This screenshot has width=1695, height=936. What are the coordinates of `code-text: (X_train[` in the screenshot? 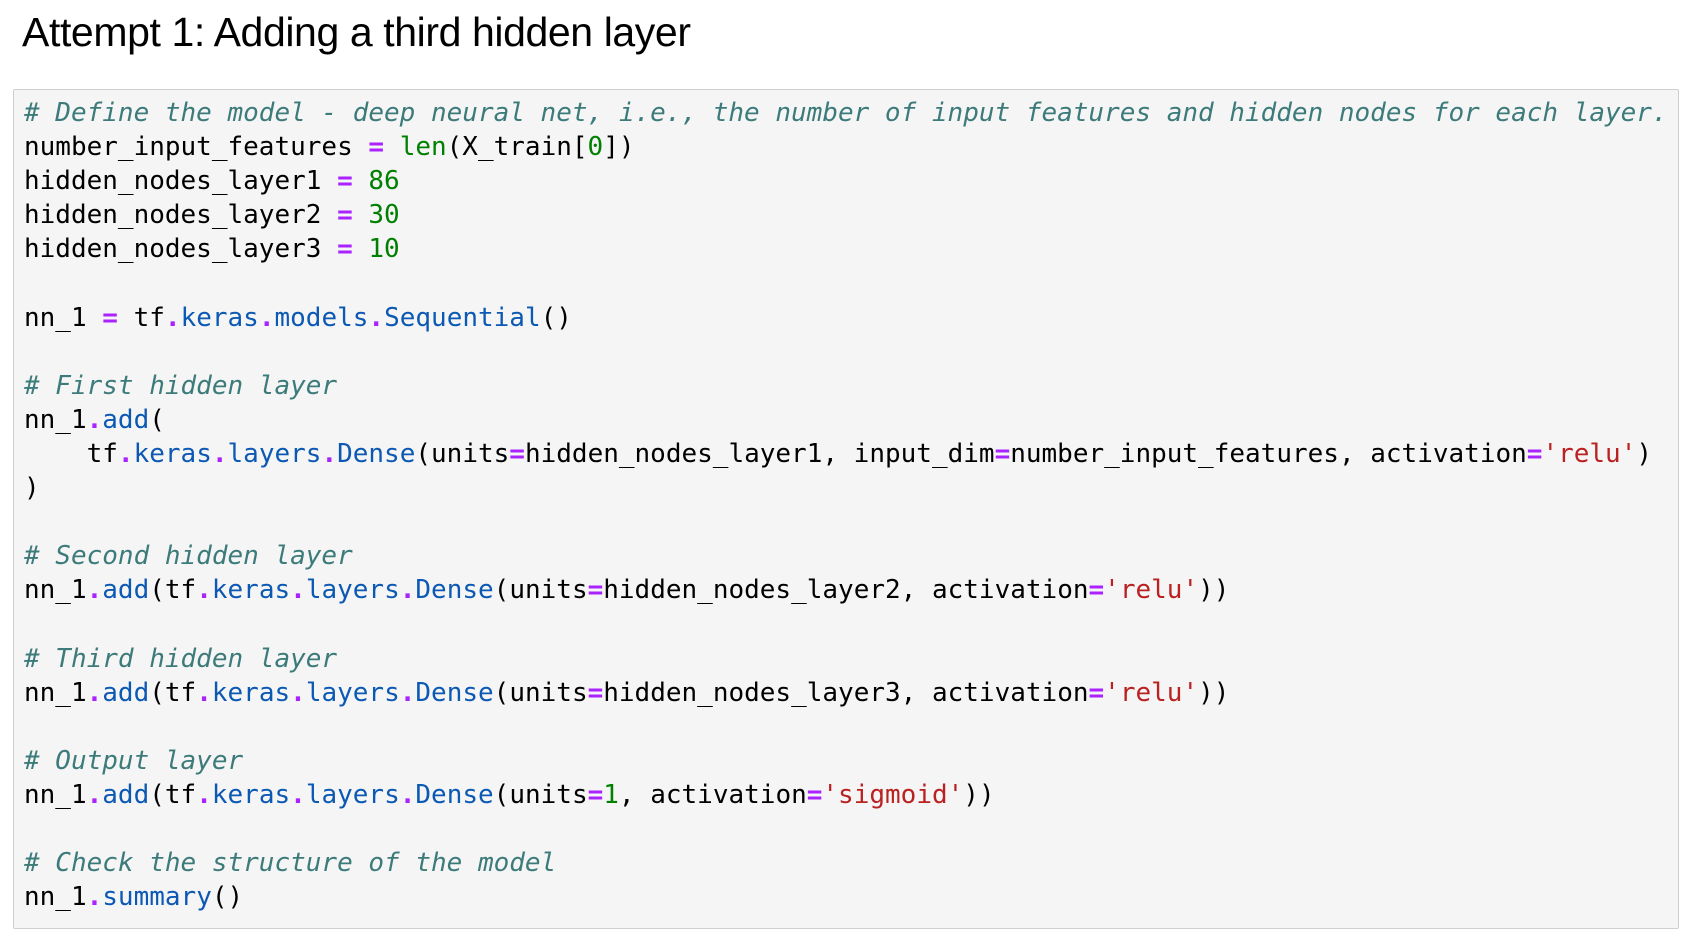 It's located at (517, 147).